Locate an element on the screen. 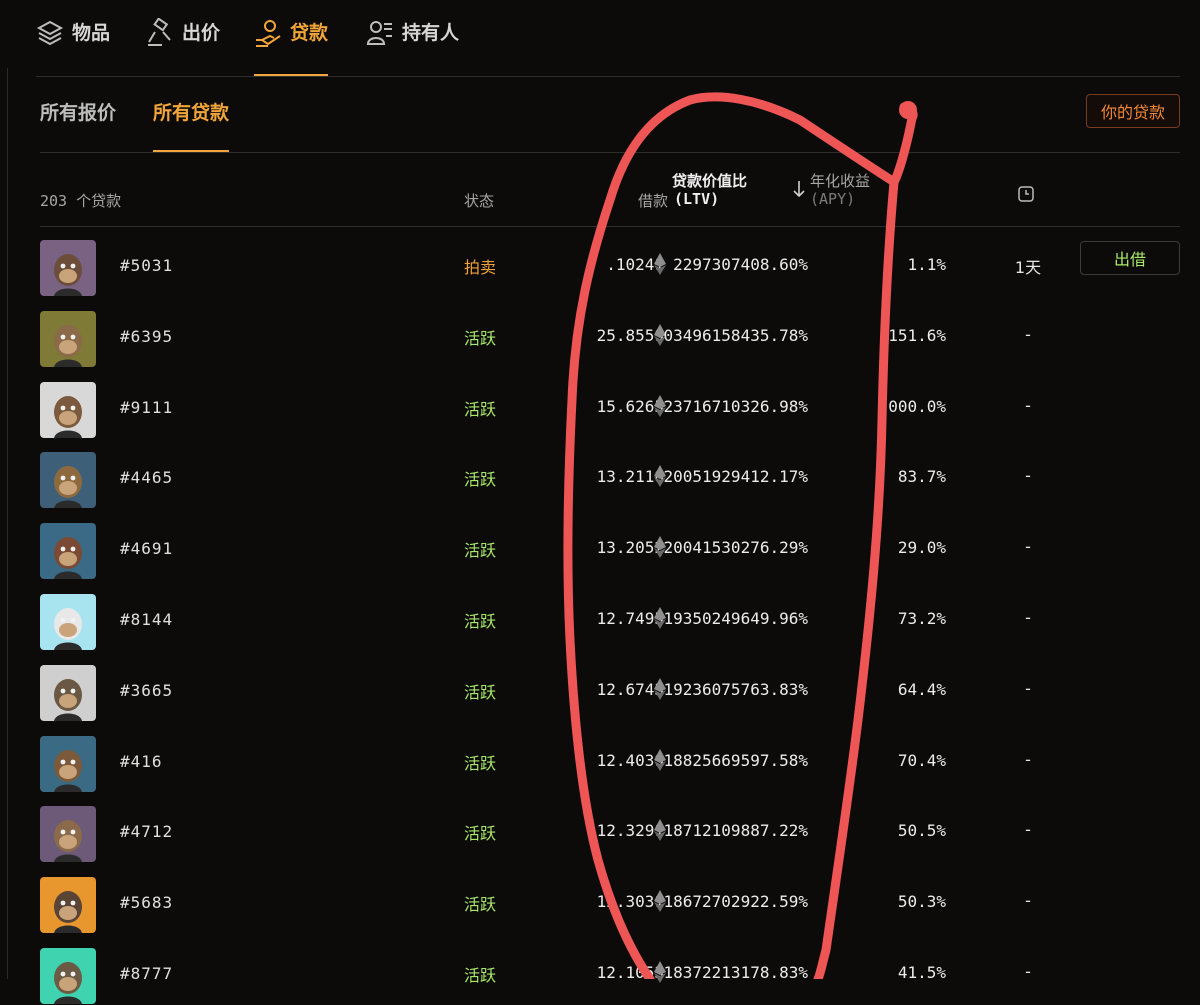 Image resolution: width=1200 pixels, height=1005 pixels. token-id: #5683 is located at coordinates (146, 902).